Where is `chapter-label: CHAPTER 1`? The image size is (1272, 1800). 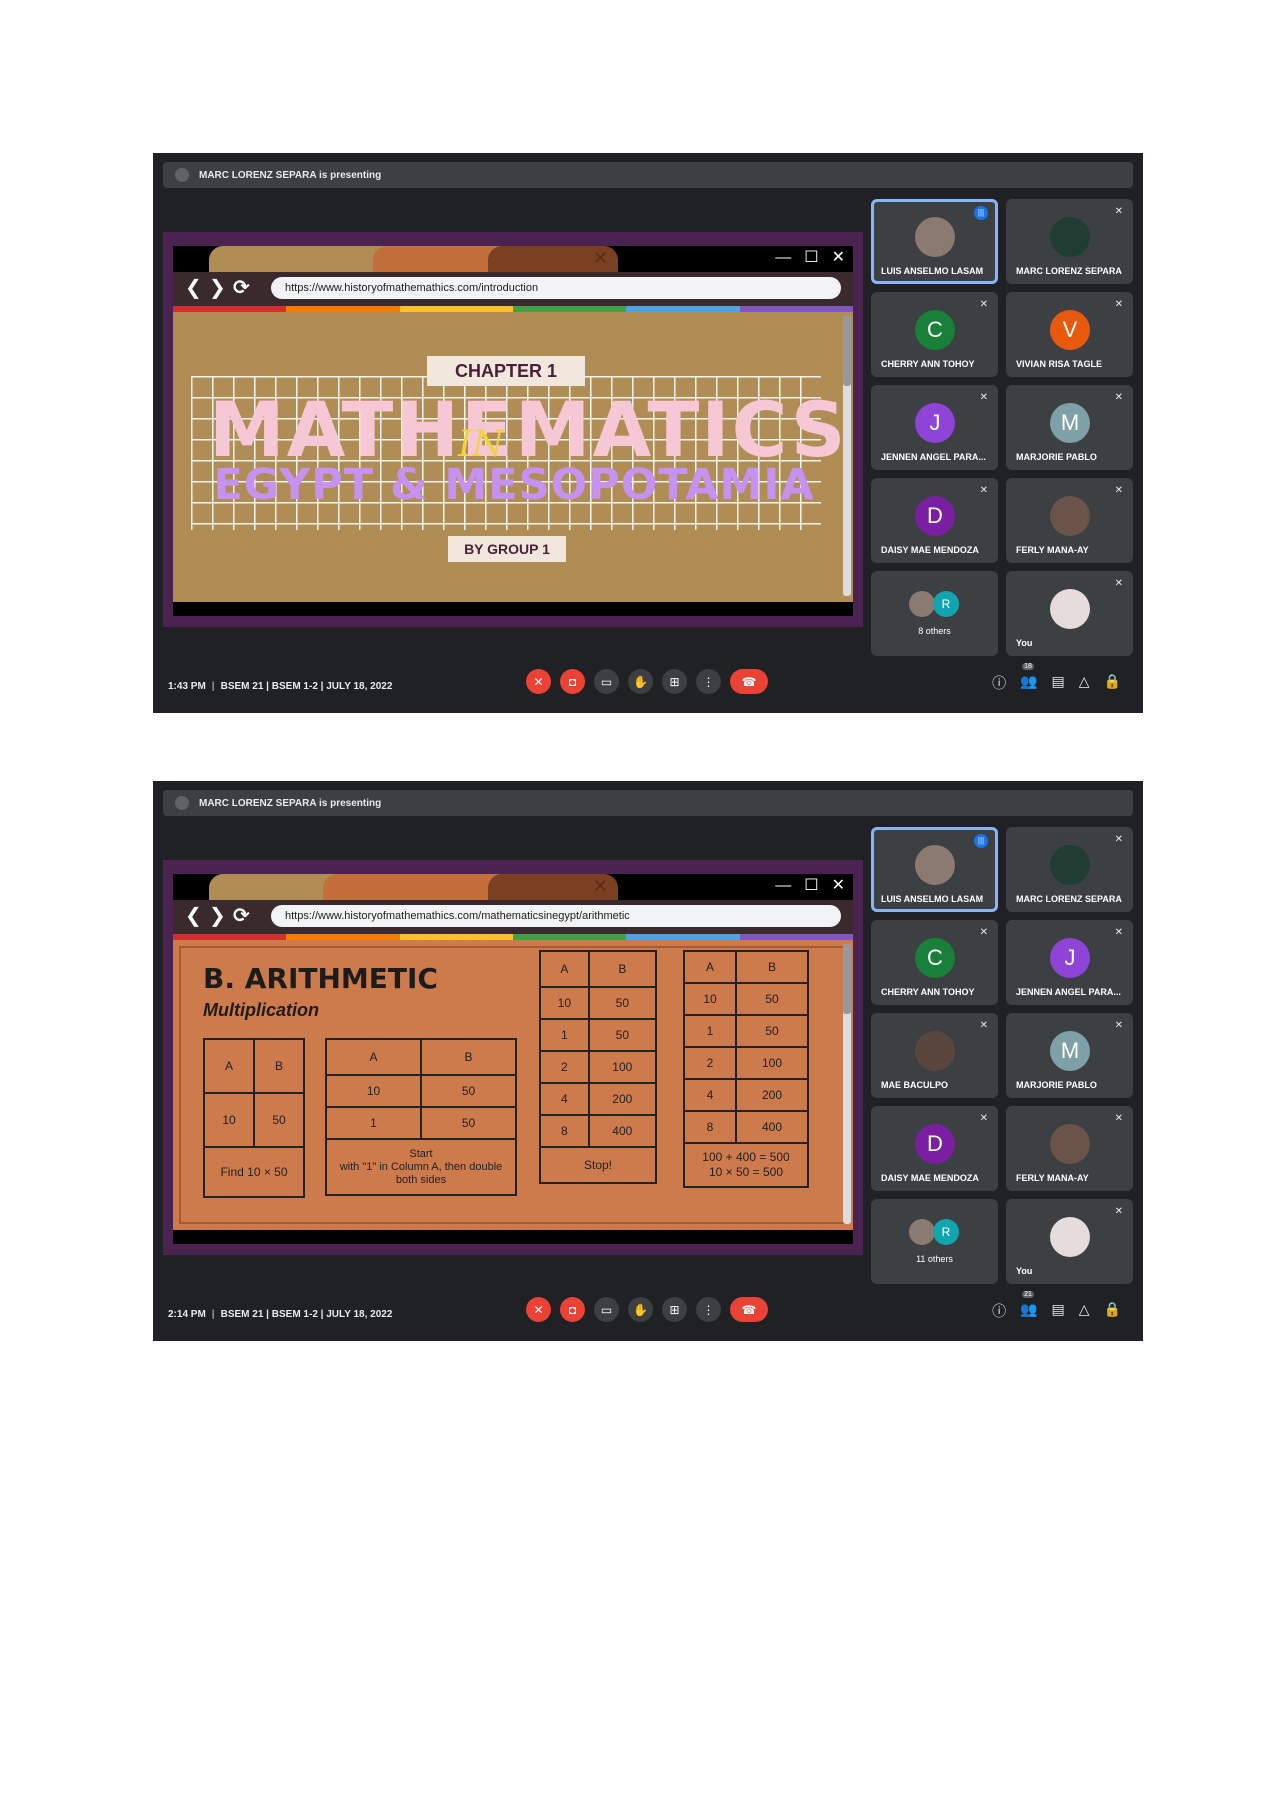 chapter-label: CHAPTER 1 is located at coordinates (506, 371).